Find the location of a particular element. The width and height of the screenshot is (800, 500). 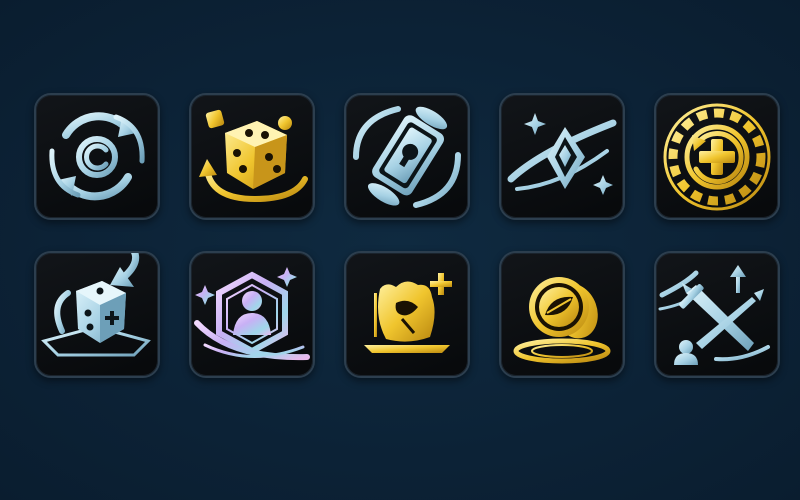

refresh-cycle-icon is located at coordinates (97, 156).